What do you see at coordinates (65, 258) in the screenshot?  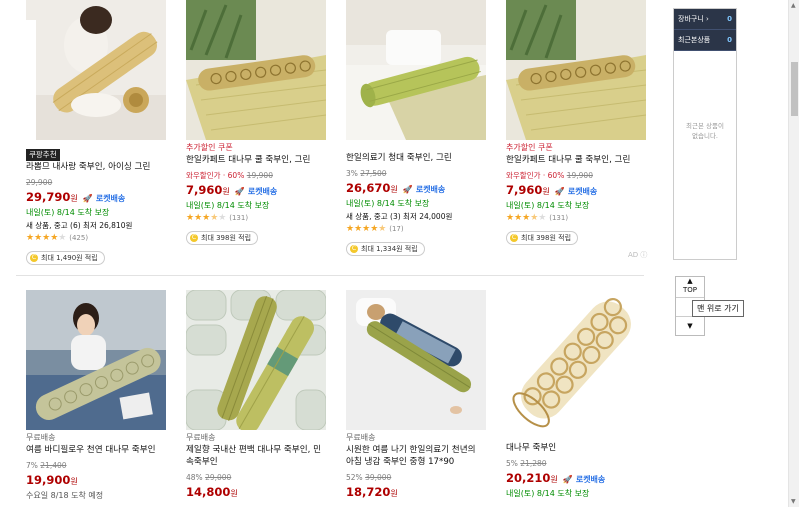 I see `cashback-chip: C 최대 1,490원 적립` at bounding box center [65, 258].